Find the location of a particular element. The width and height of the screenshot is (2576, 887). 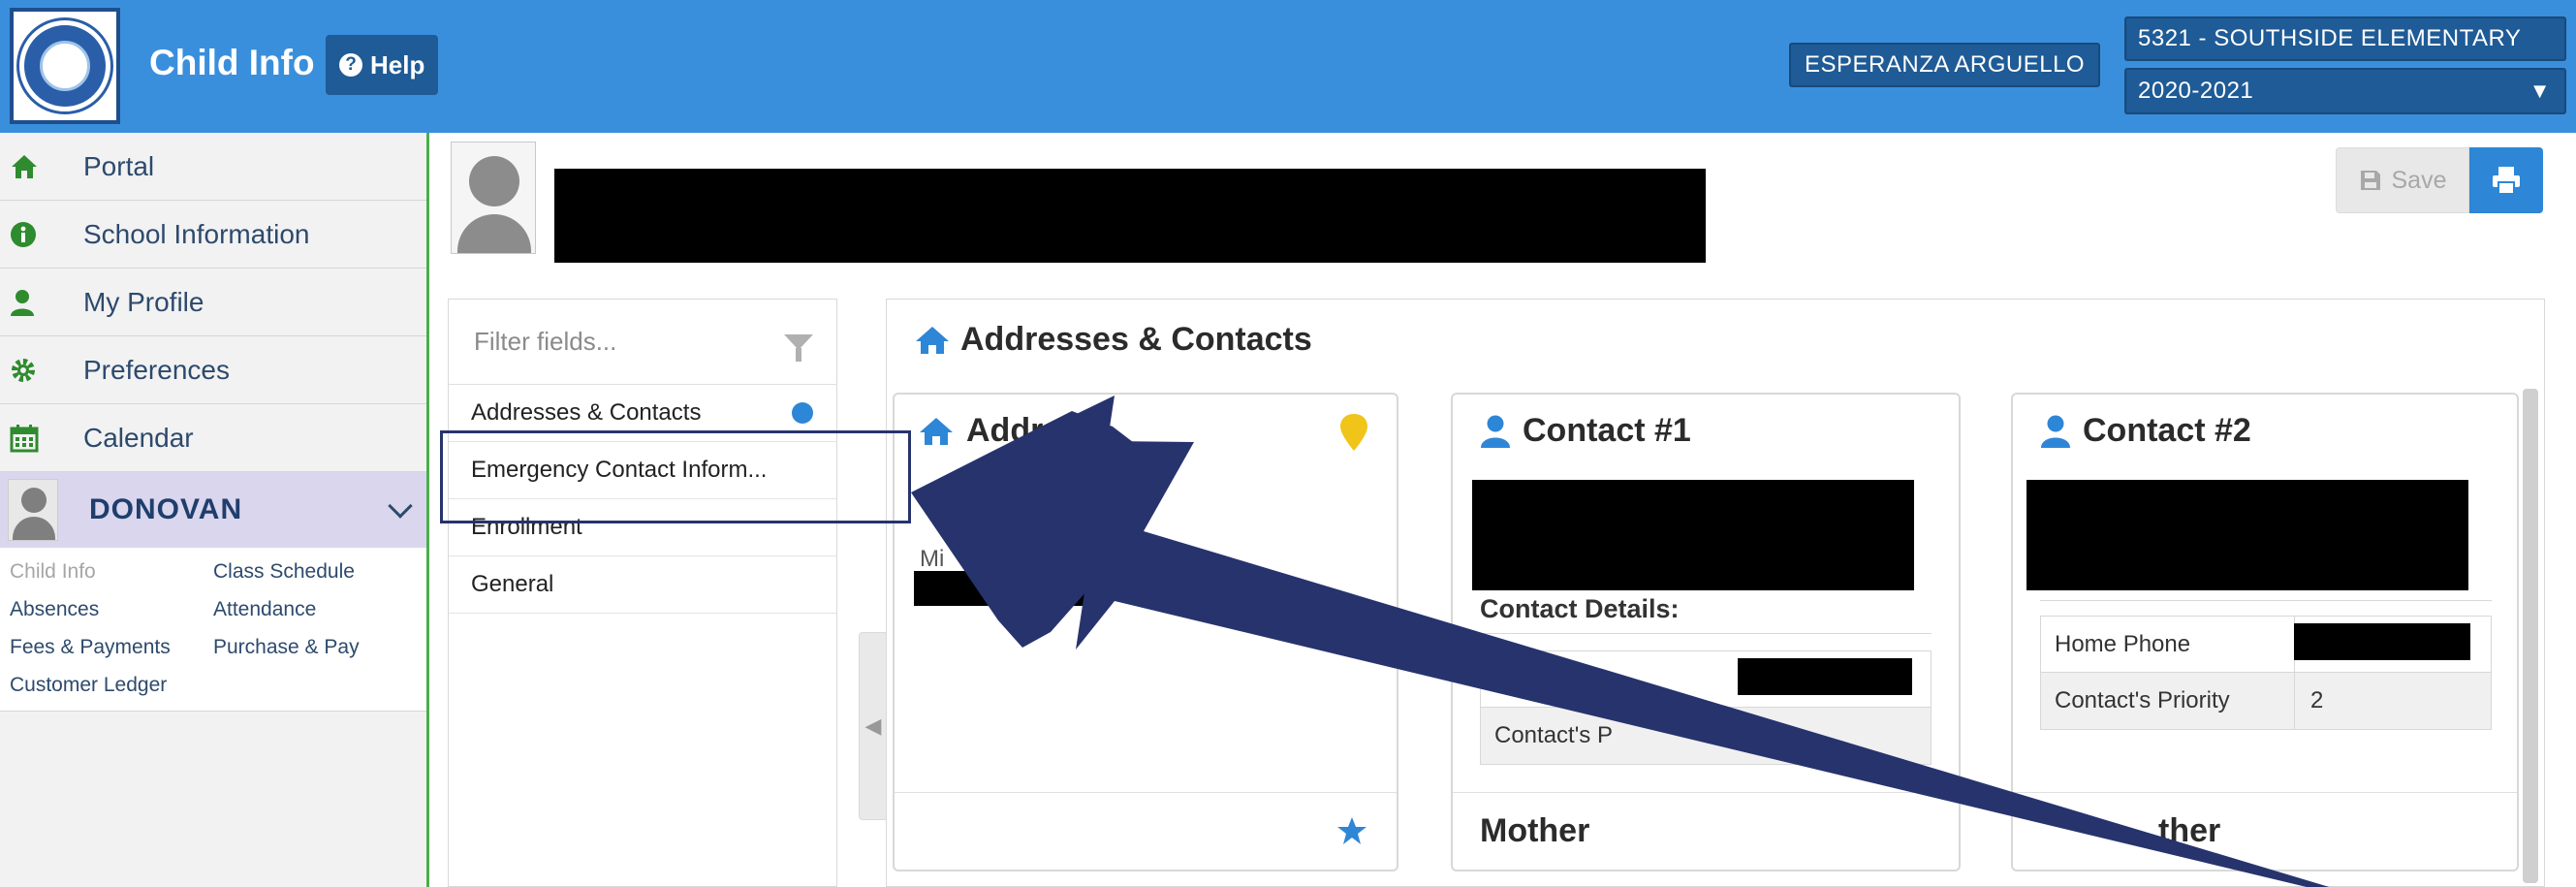

section-title-text: Addresses & Contacts is located at coordinates (1136, 339).